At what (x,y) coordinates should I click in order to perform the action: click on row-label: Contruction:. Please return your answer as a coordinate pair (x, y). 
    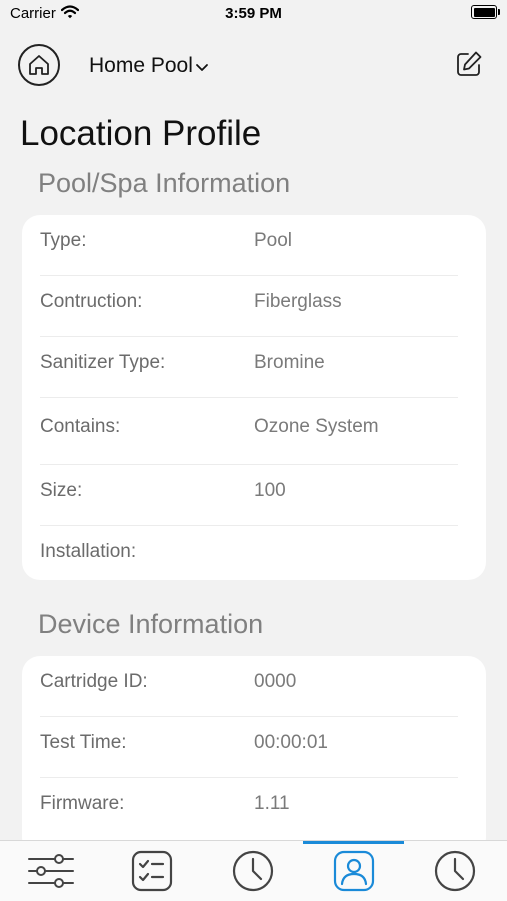
    Looking at the image, I should click on (91, 301).